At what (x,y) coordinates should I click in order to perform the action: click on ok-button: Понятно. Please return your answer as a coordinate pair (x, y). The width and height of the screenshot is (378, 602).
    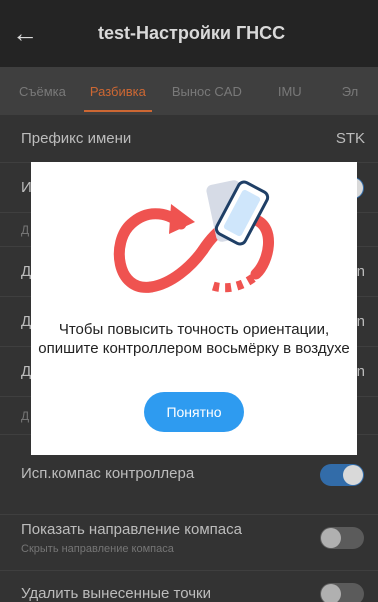
    Looking at the image, I should click on (194, 412).